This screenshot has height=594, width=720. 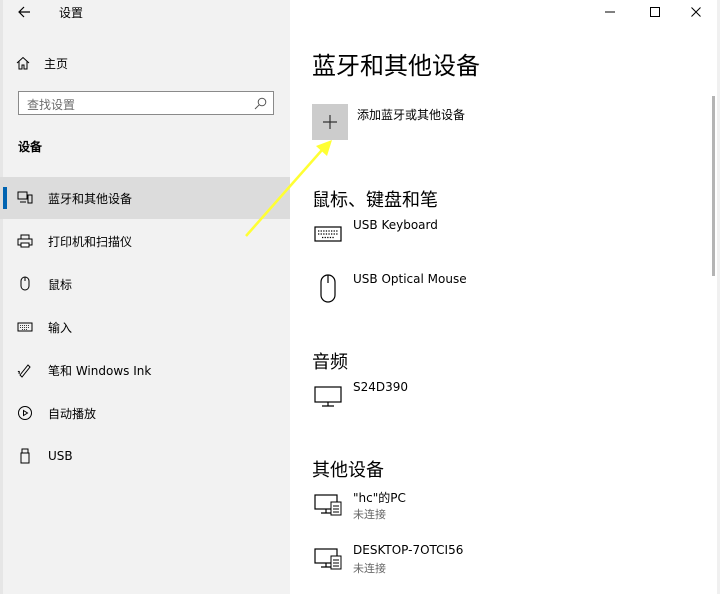 What do you see at coordinates (72, 413) in the screenshot?
I see `sidebar-item-label: 自动播放` at bounding box center [72, 413].